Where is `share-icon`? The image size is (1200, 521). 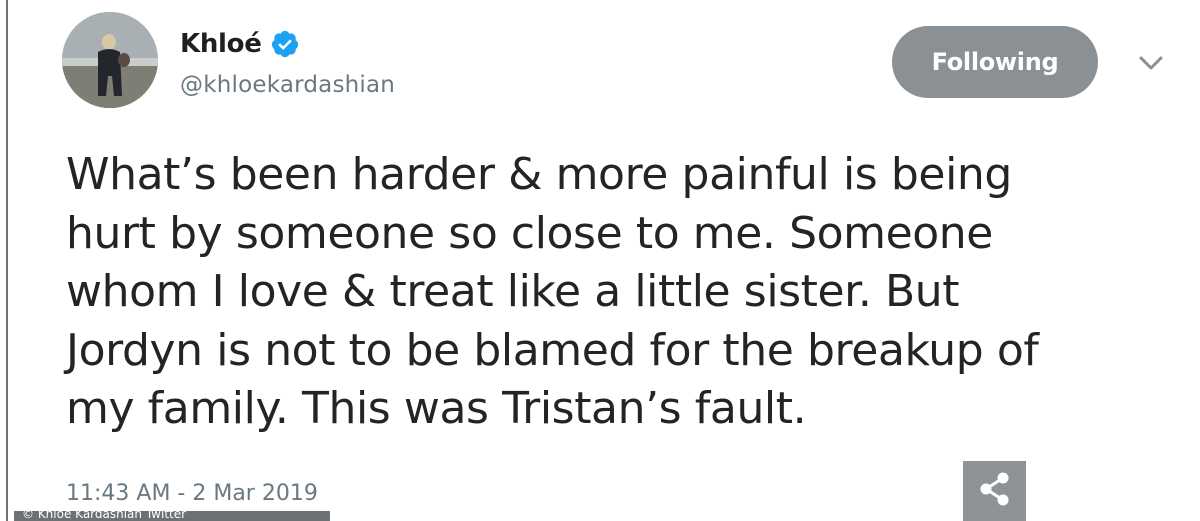
share-icon is located at coordinates (995, 491).